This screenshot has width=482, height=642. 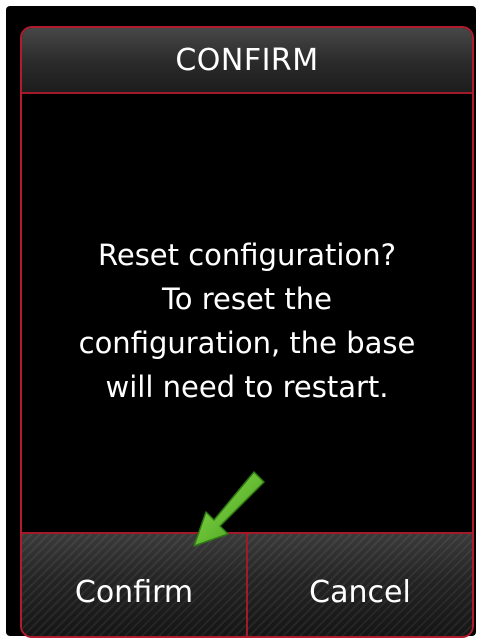 What do you see at coordinates (134, 592) in the screenshot?
I see `confirm-button-label: Confirm` at bounding box center [134, 592].